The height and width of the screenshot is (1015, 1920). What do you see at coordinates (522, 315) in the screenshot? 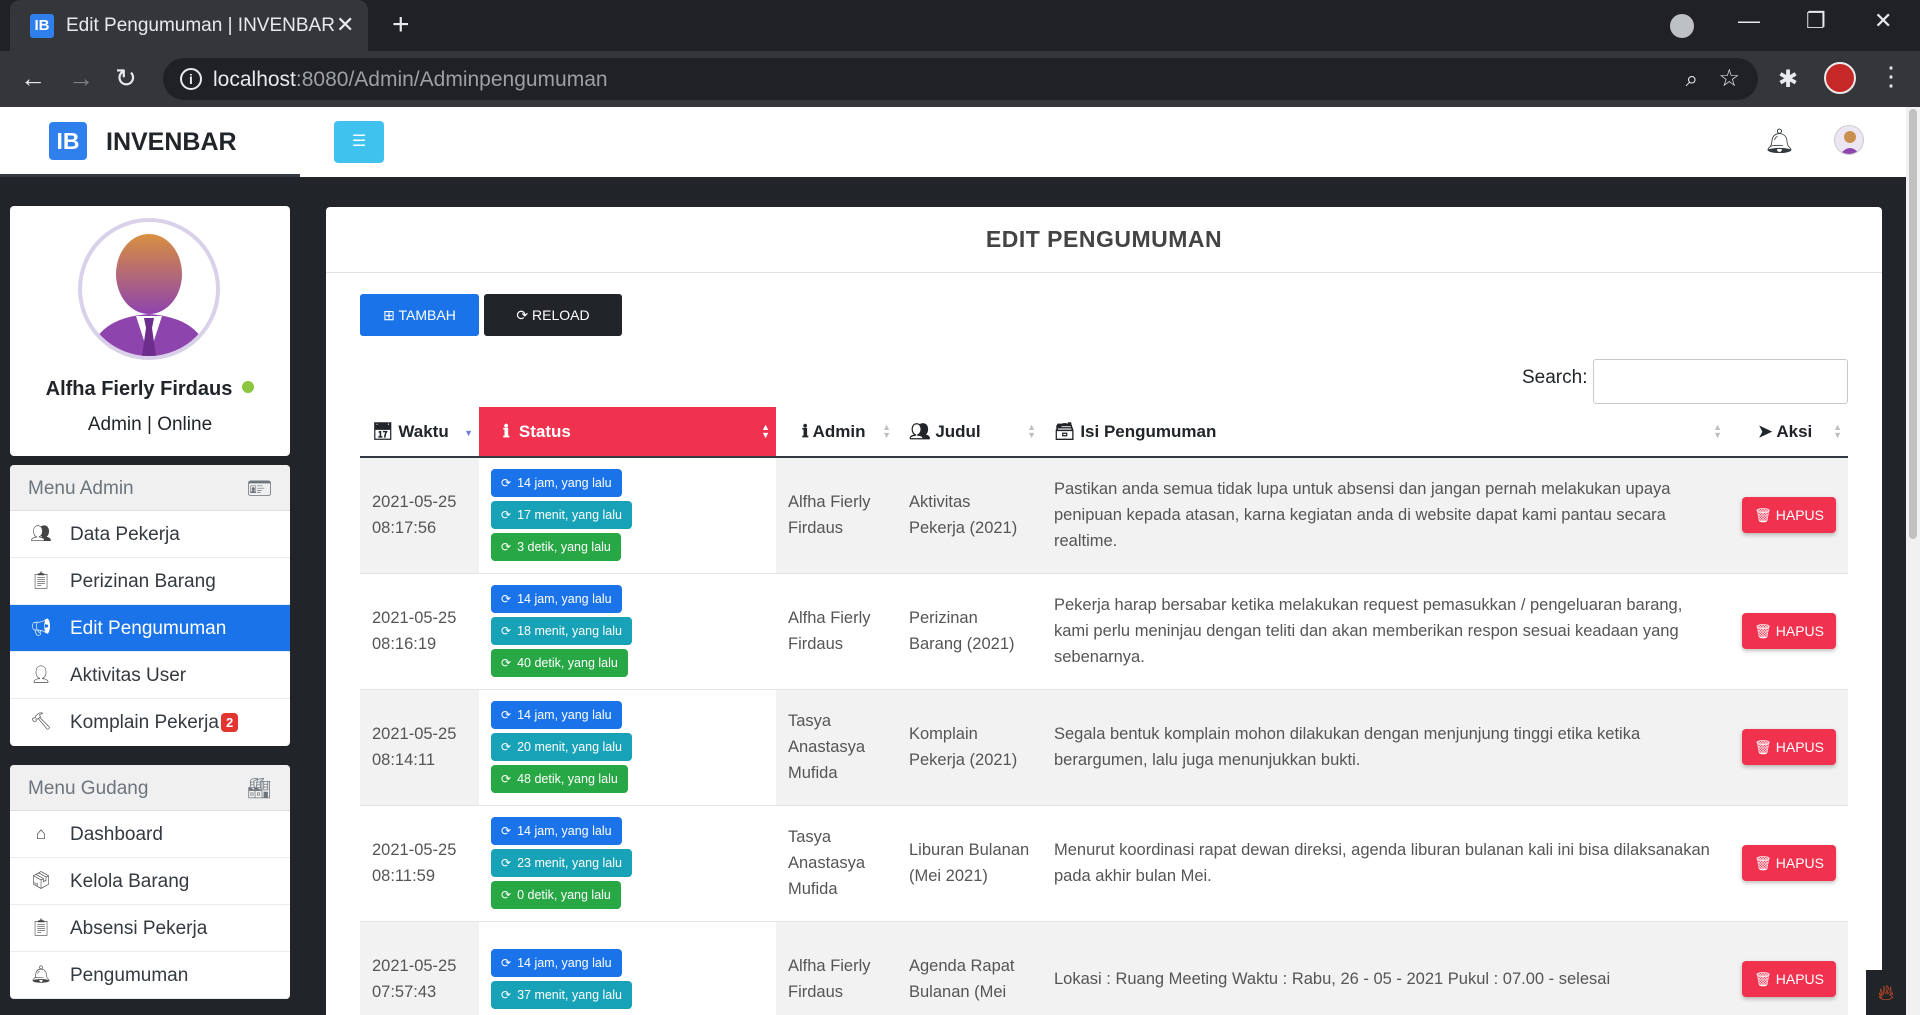
I see `sync-icon: ⟳` at bounding box center [522, 315].